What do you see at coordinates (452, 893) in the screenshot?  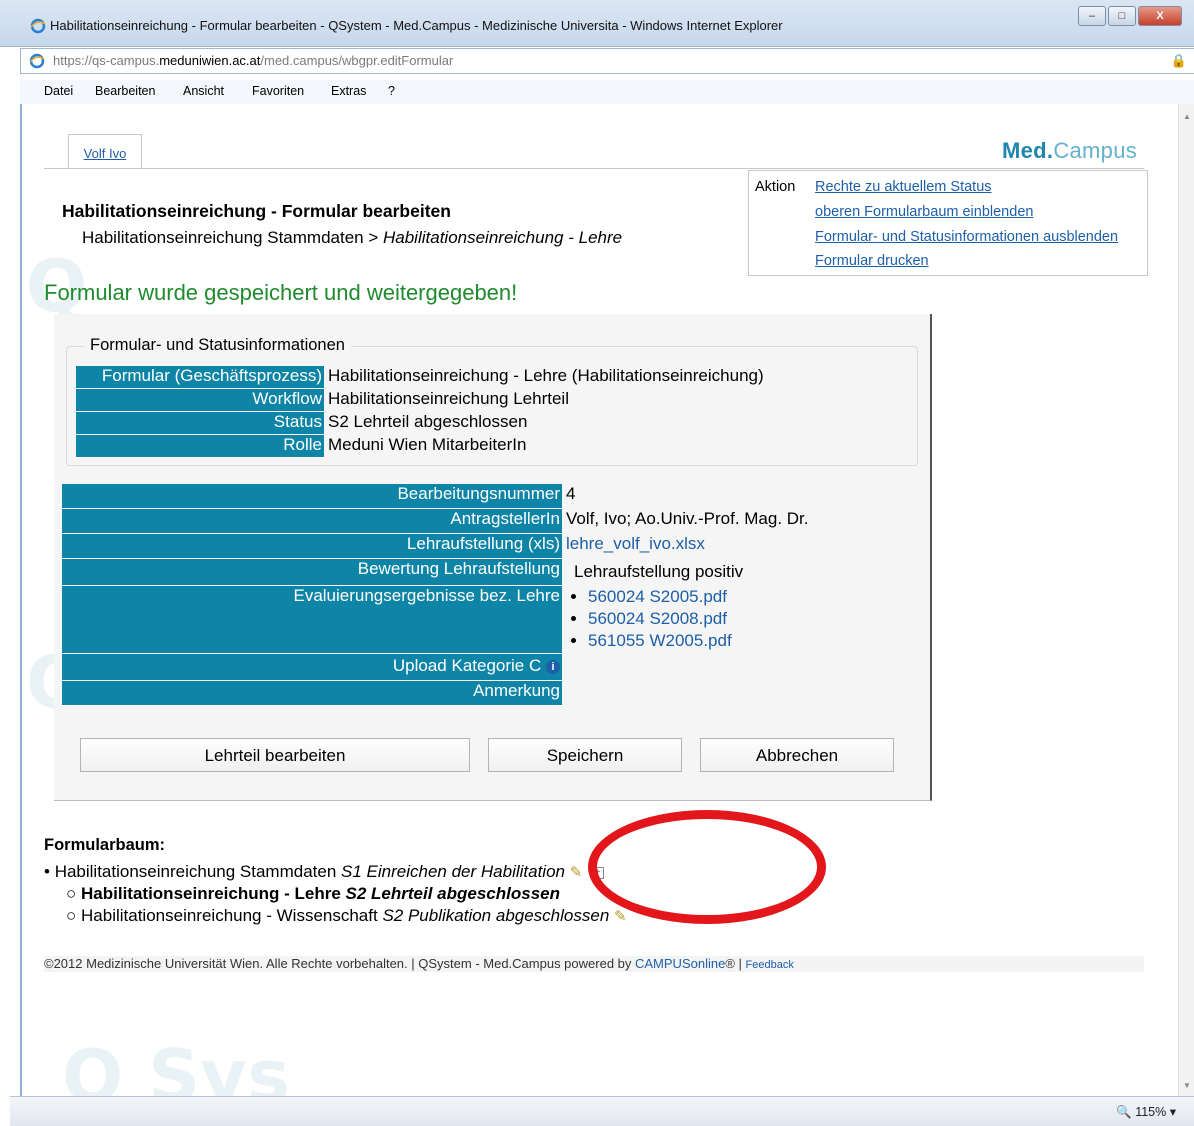 I see `tree-item-status: S2 Lehrteil abgeschlossen` at bounding box center [452, 893].